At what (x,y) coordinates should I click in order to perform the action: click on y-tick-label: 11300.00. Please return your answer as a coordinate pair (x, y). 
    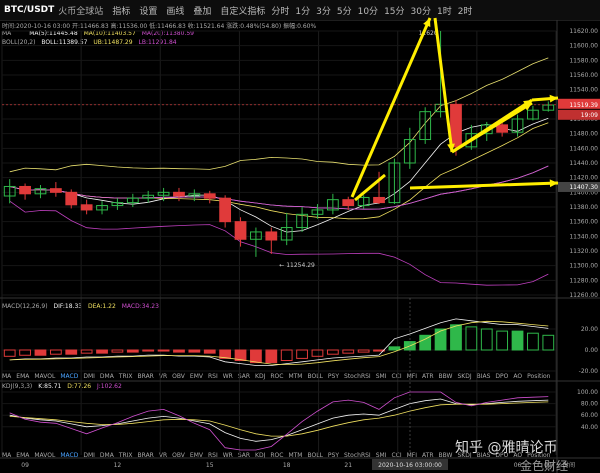
    Looking at the image, I should click on (583, 266).